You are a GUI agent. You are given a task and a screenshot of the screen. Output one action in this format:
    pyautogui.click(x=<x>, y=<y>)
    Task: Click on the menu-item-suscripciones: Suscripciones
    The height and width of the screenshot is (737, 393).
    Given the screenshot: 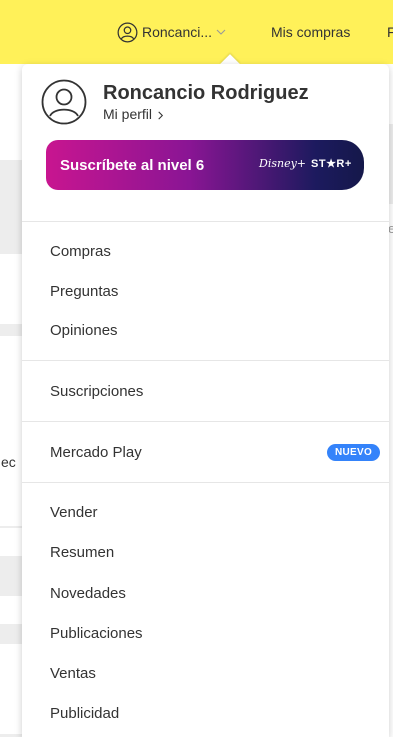 What is the action you would take?
    pyautogui.click(x=96, y=391)
    